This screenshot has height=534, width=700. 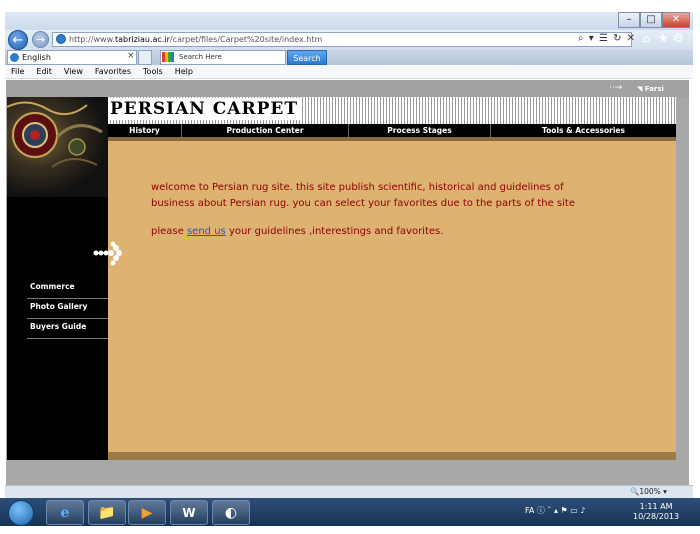 I want to click on url-prefix: http://www., so click(x=92, y=39).